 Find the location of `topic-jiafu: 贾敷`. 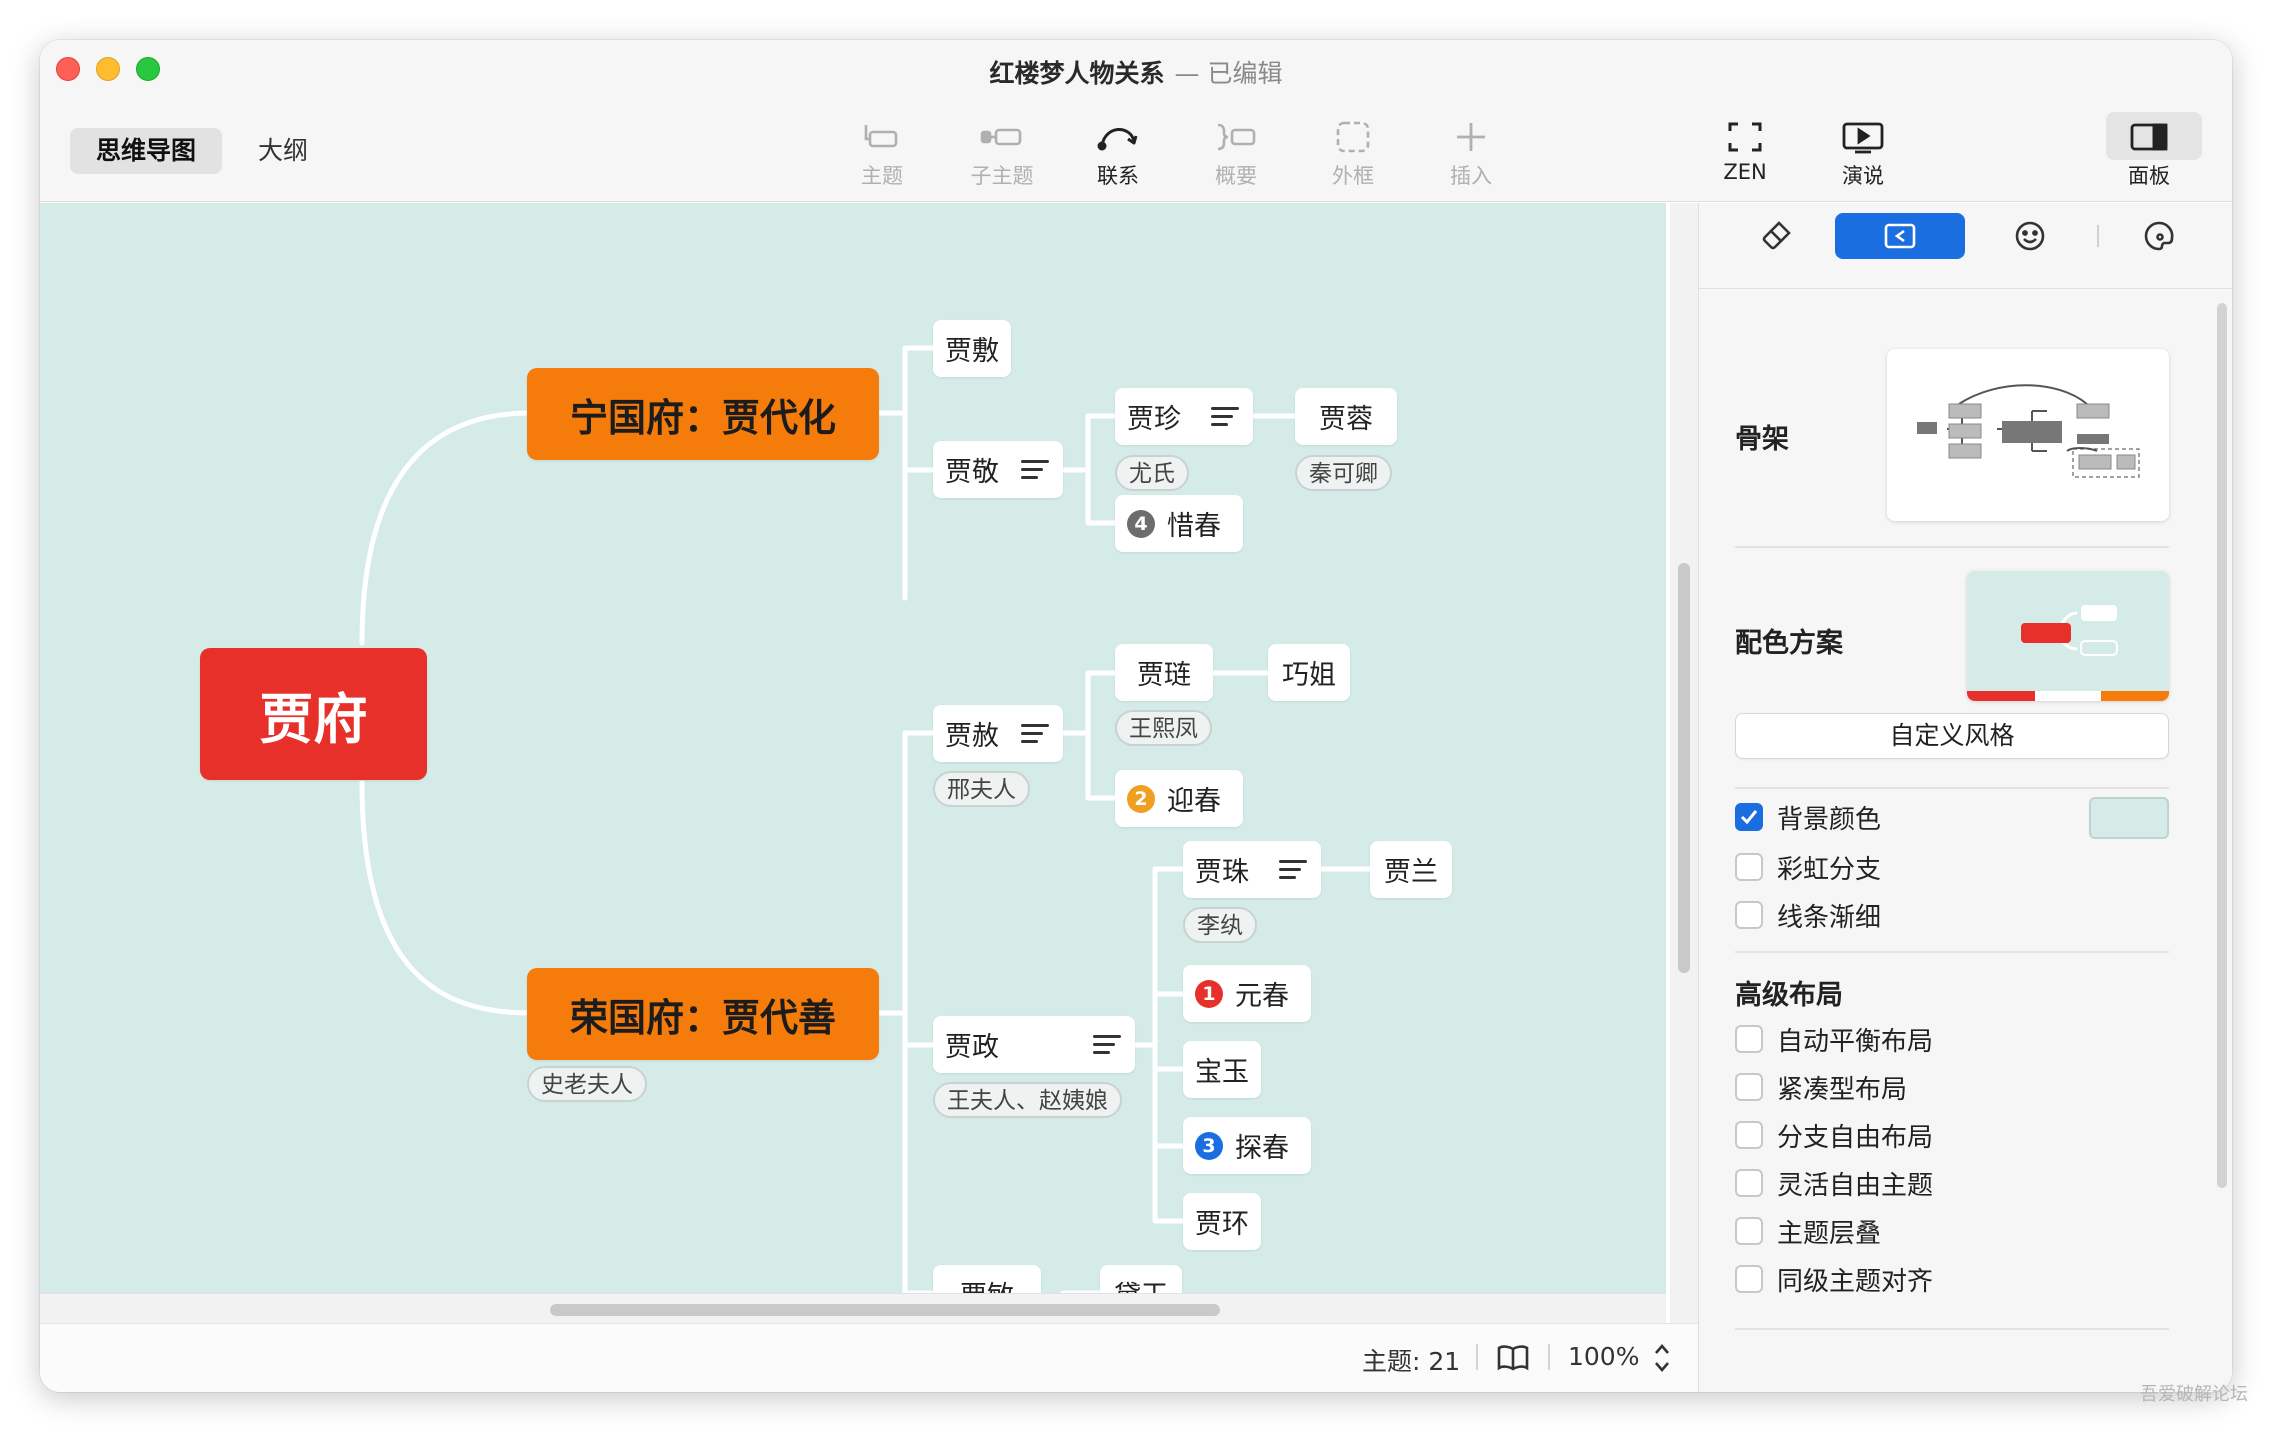

topic-jiafu: 贾敷 is located at coordinates (972, 348).